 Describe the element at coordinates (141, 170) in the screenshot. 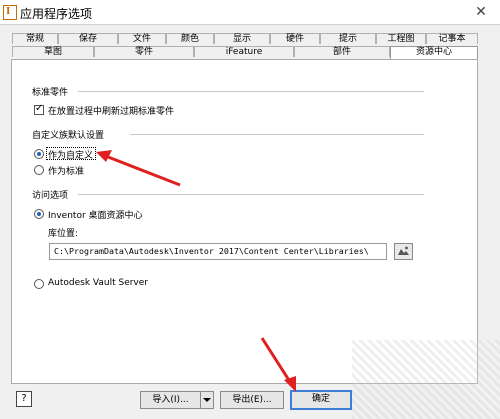

I see `annotation-arrow-custom` at that location.